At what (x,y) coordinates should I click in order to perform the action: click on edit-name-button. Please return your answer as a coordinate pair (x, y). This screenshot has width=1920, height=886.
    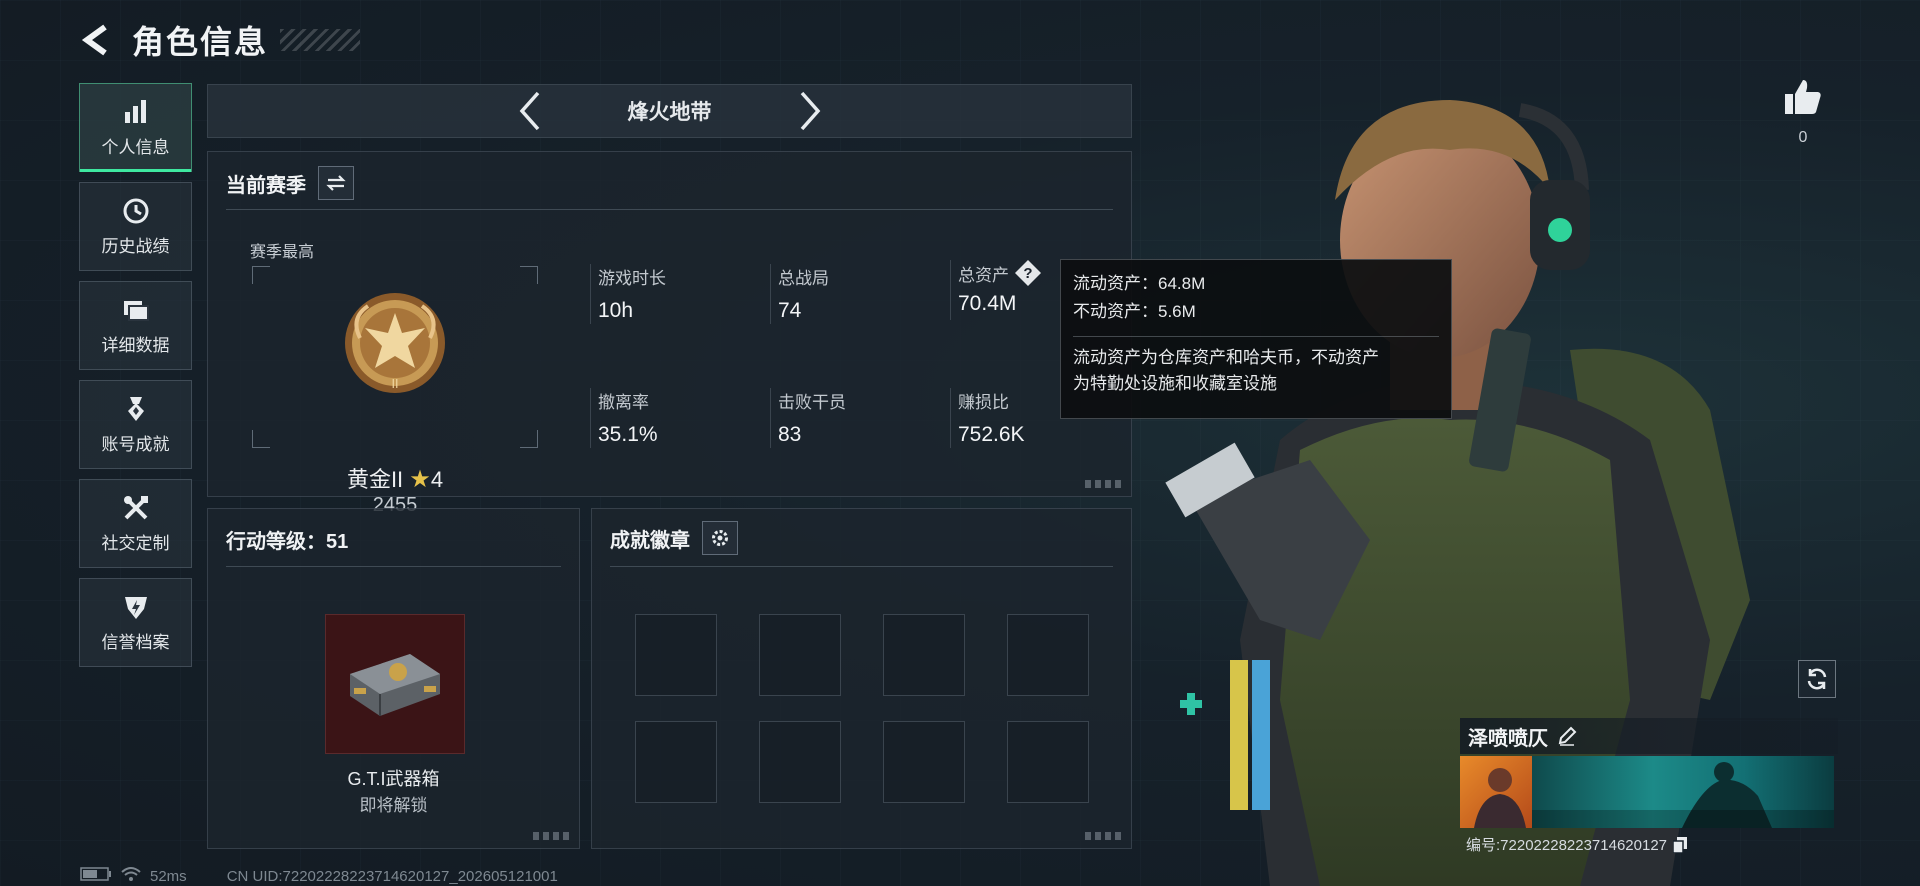
    Looking at the image, I should click on (1567, 736).